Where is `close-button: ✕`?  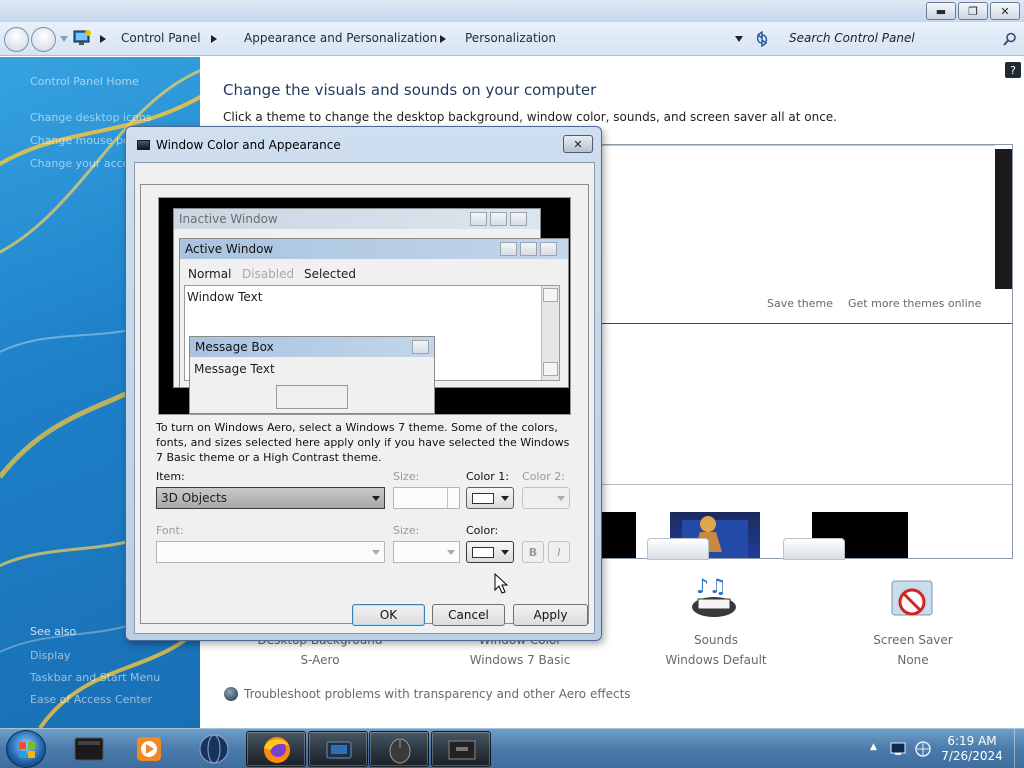
close-button: ✕ is located at coordinates (1005, 11).